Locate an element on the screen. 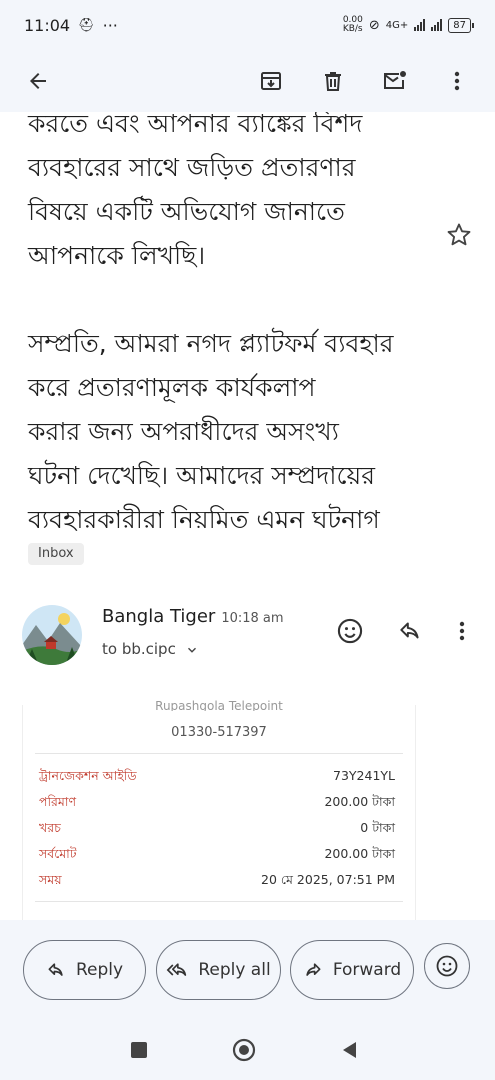 This screenshot has height=1080, width=495. receipt-row-total: সর্বমোট 200.00 টাকা is located at coordinates (217, 853).